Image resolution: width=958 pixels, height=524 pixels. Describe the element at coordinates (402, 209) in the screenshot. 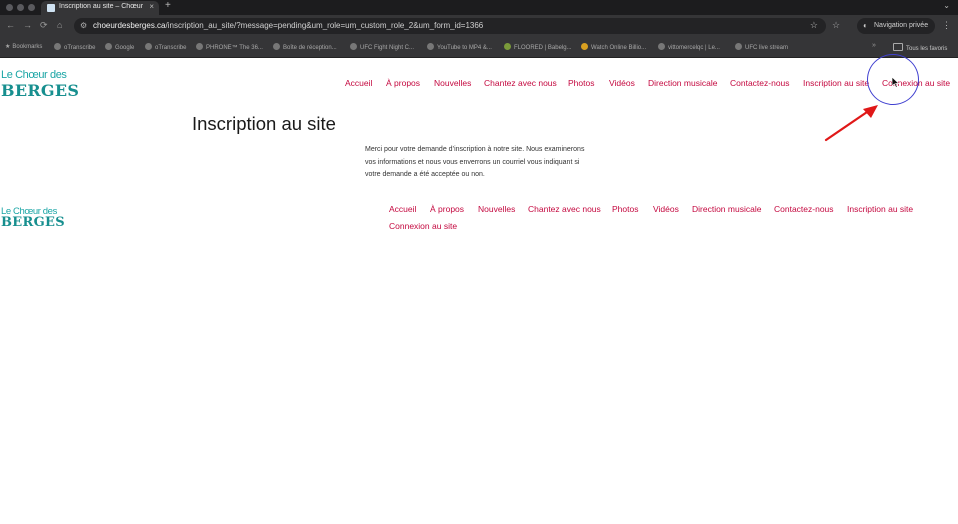

I see `footer-link-accueil: Accueil` at that location.